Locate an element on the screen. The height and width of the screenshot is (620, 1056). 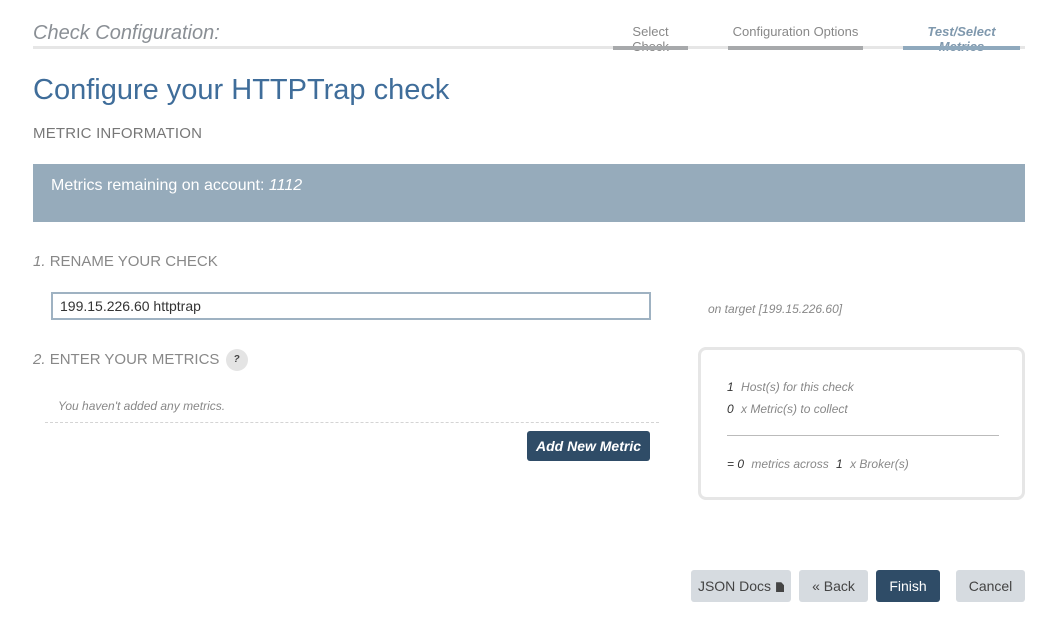
json-docs-button: JSON Docs is located at coordinates (741, 586).